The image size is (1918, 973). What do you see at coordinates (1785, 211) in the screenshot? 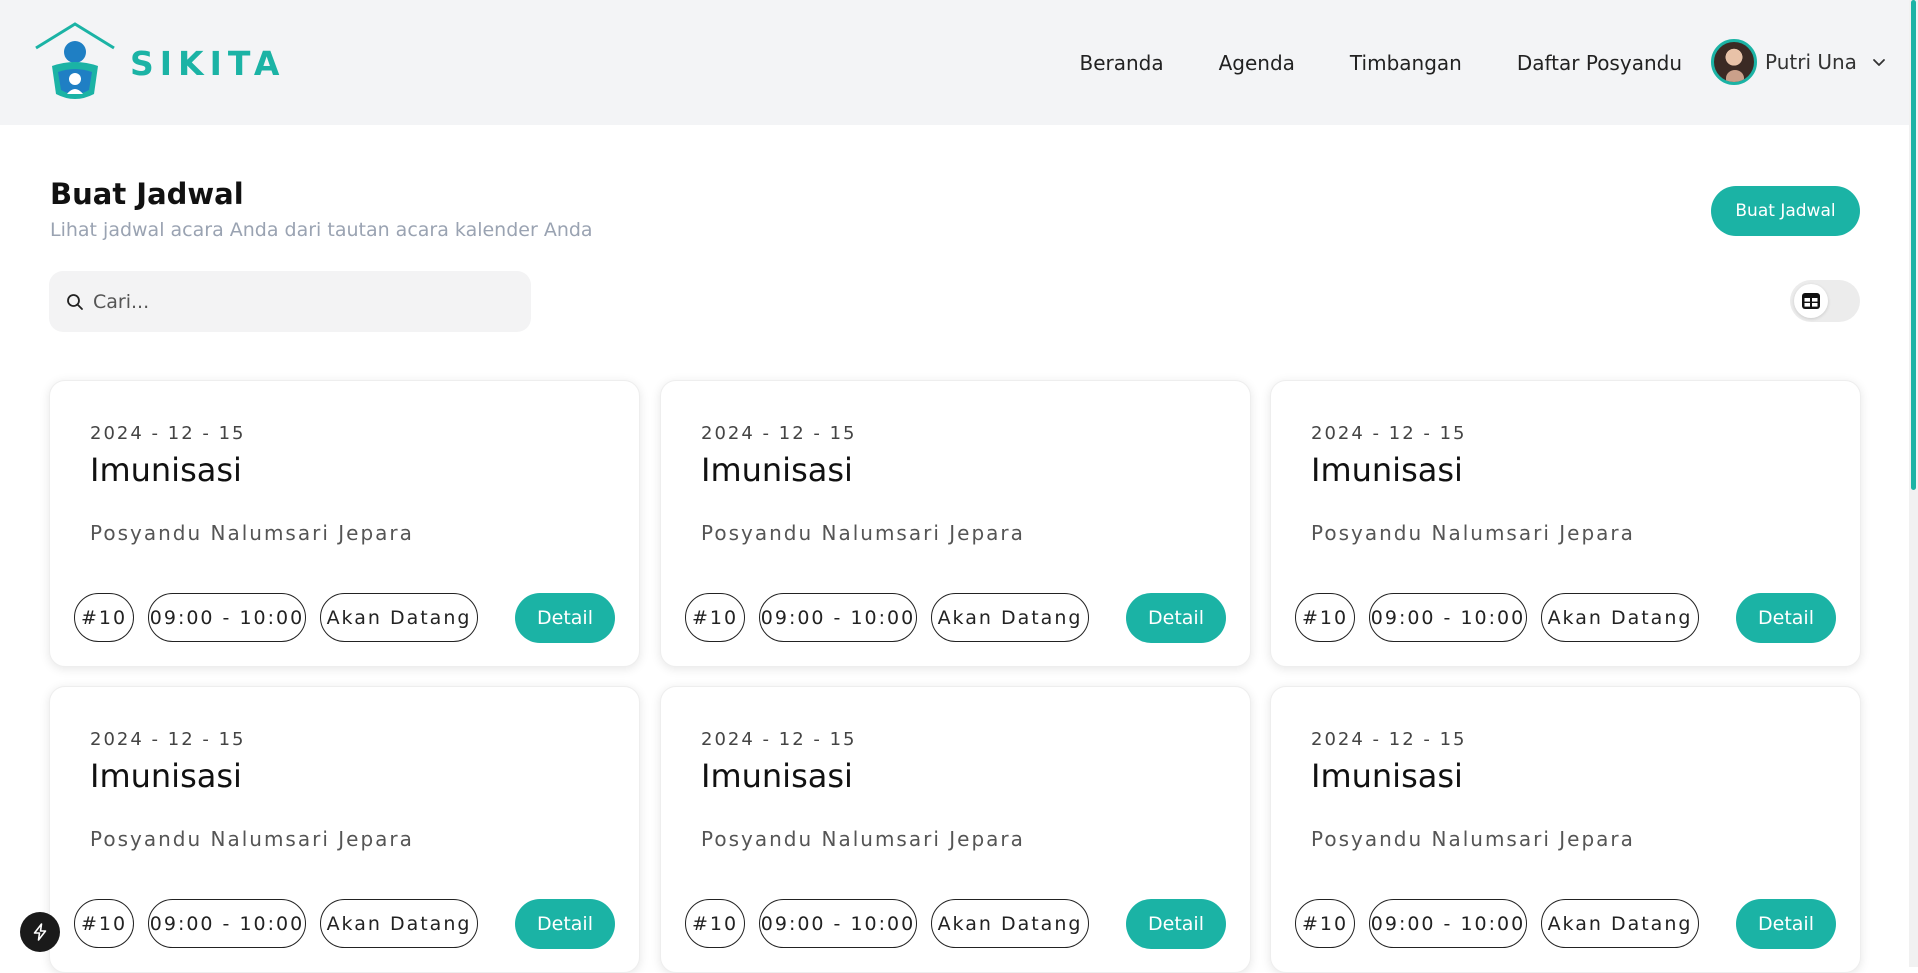
I see `create-schedule-button: Buat Jadwal` at bounding box center [1785, 211].